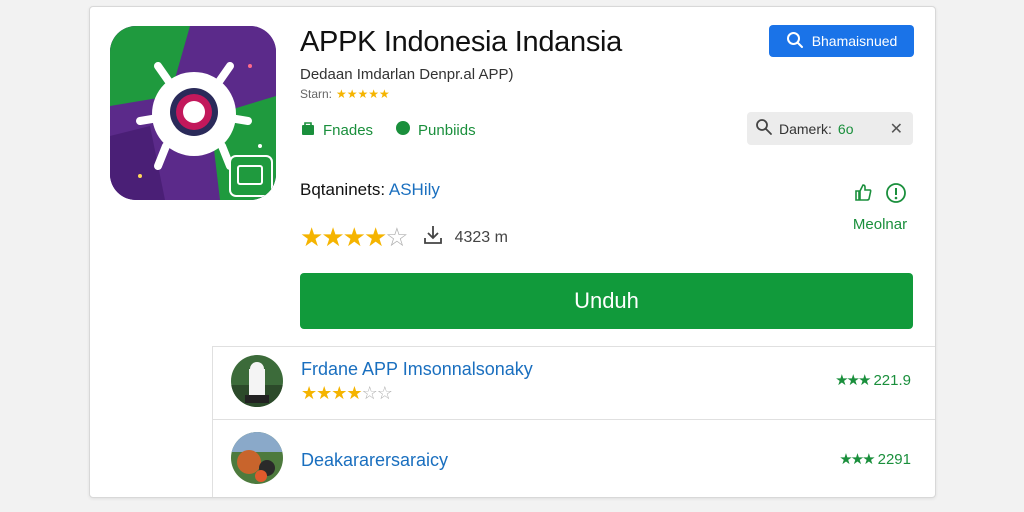 The image size is (1024, 512). What do you see at coordinates (894, 459) in the screenshot?
I see `list-item-score-value: 2291` at bounding box center [894, 459].